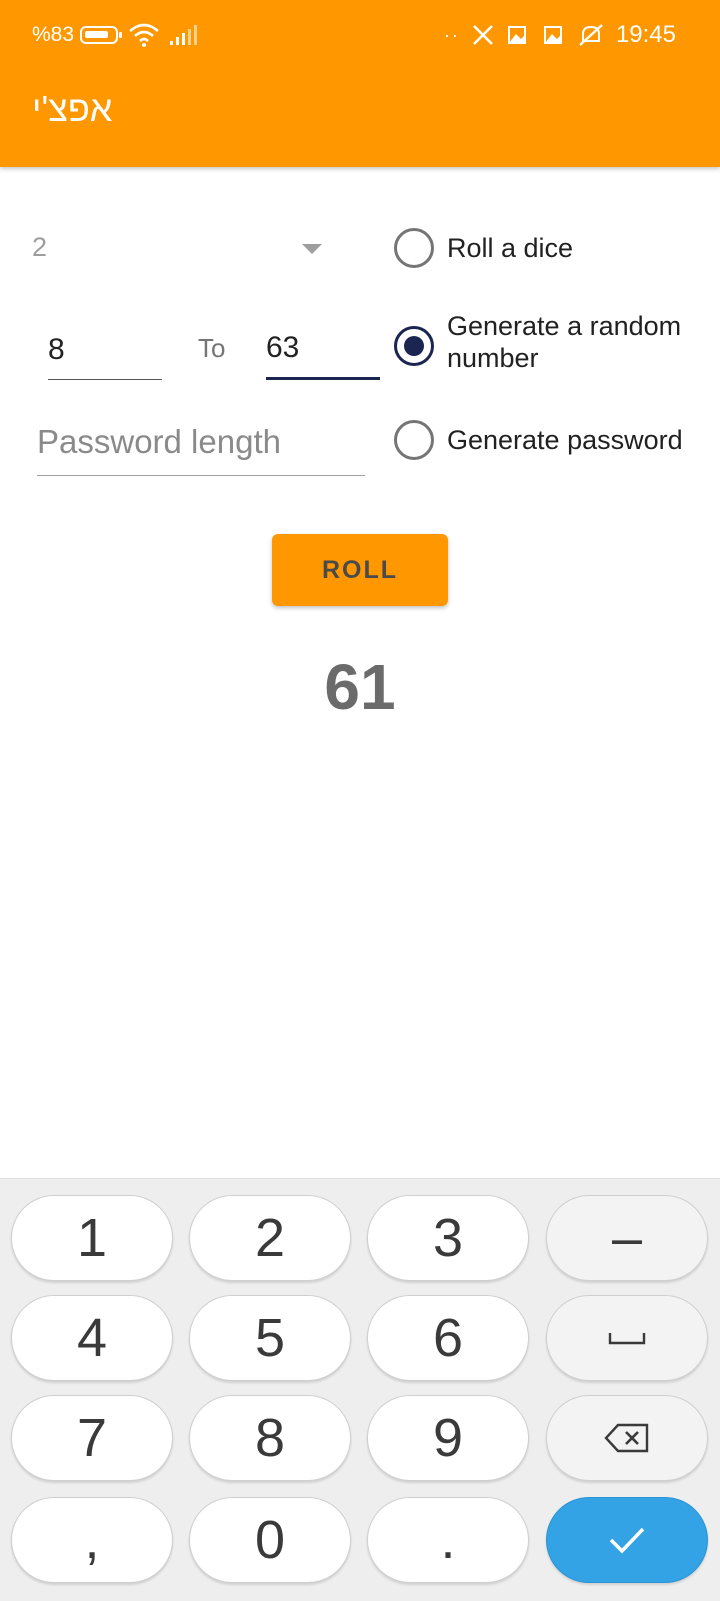  Describe the element at coordinates (159, 441) in the screenshot. I see `password-length-placeholder: Password length` at that location.